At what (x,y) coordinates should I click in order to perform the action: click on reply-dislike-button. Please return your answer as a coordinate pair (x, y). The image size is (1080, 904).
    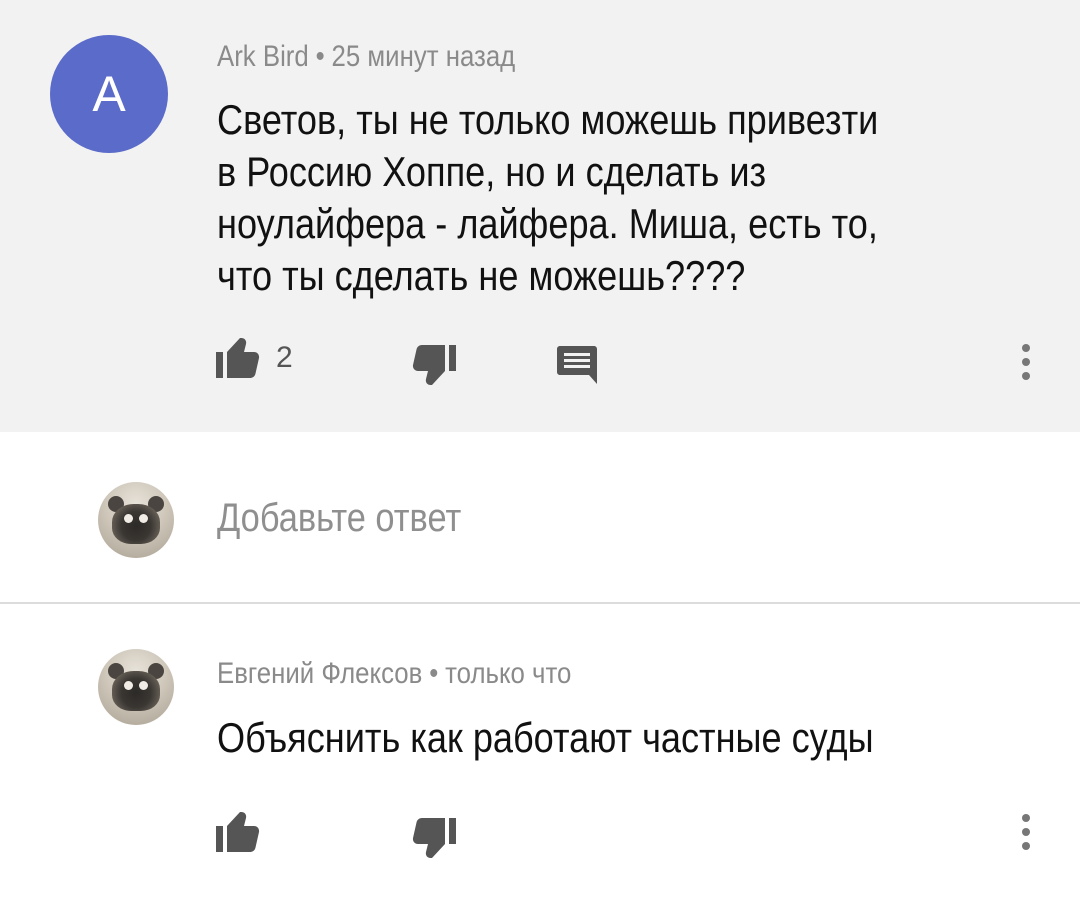
    Looking at the image, I should click on (434, 838).